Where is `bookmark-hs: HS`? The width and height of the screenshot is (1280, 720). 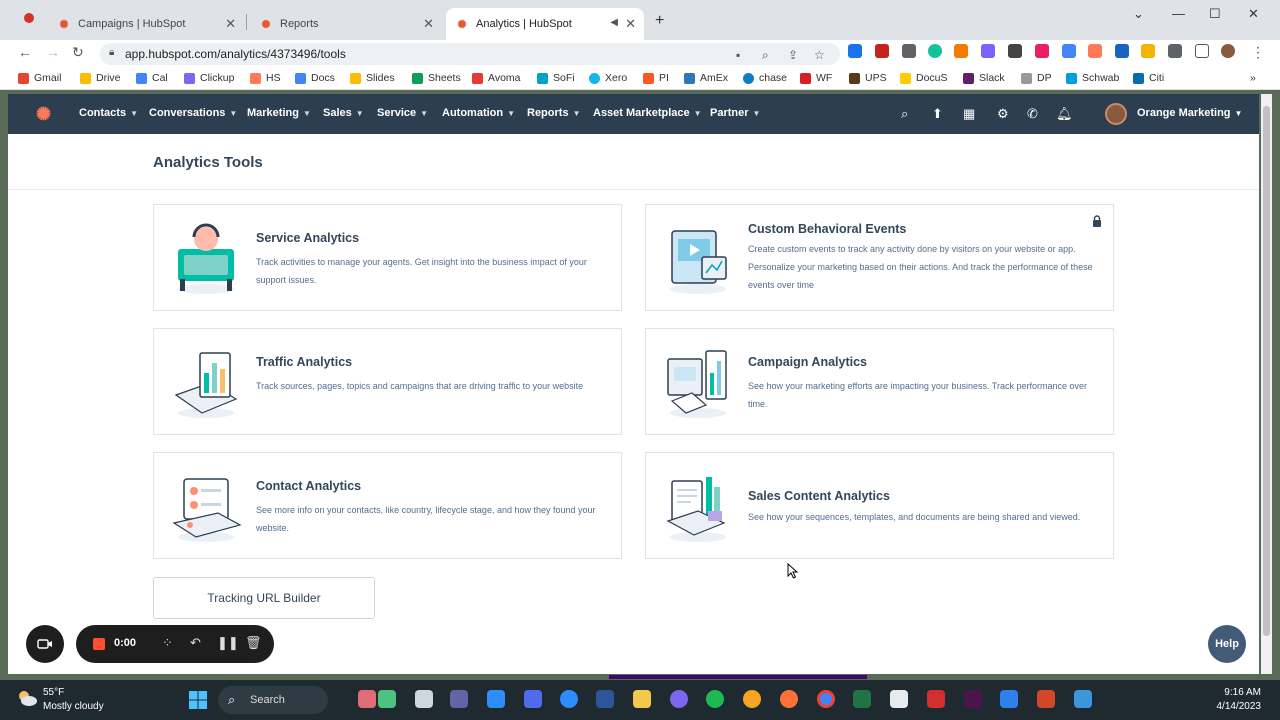 bookmark-hs: HS is located at coordinates (265, 78).